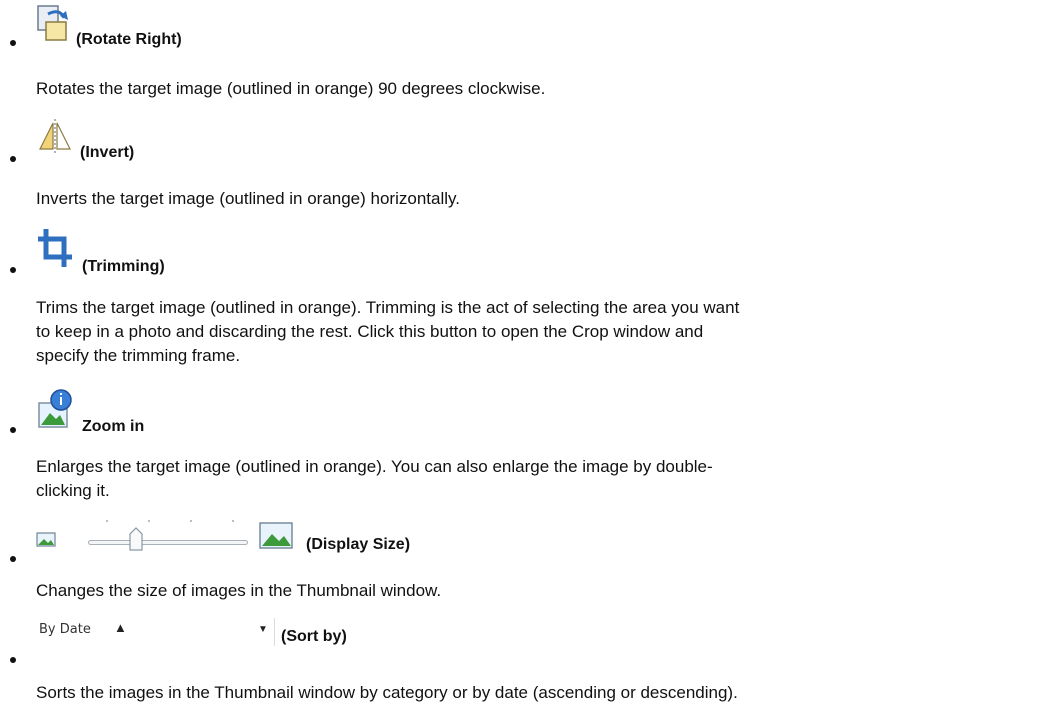 This screenshot has height=721, width=1041. Describe the element at coordinates (358, 544) in the screenshot. I see `display-size-label: (Display Size)` at that location.